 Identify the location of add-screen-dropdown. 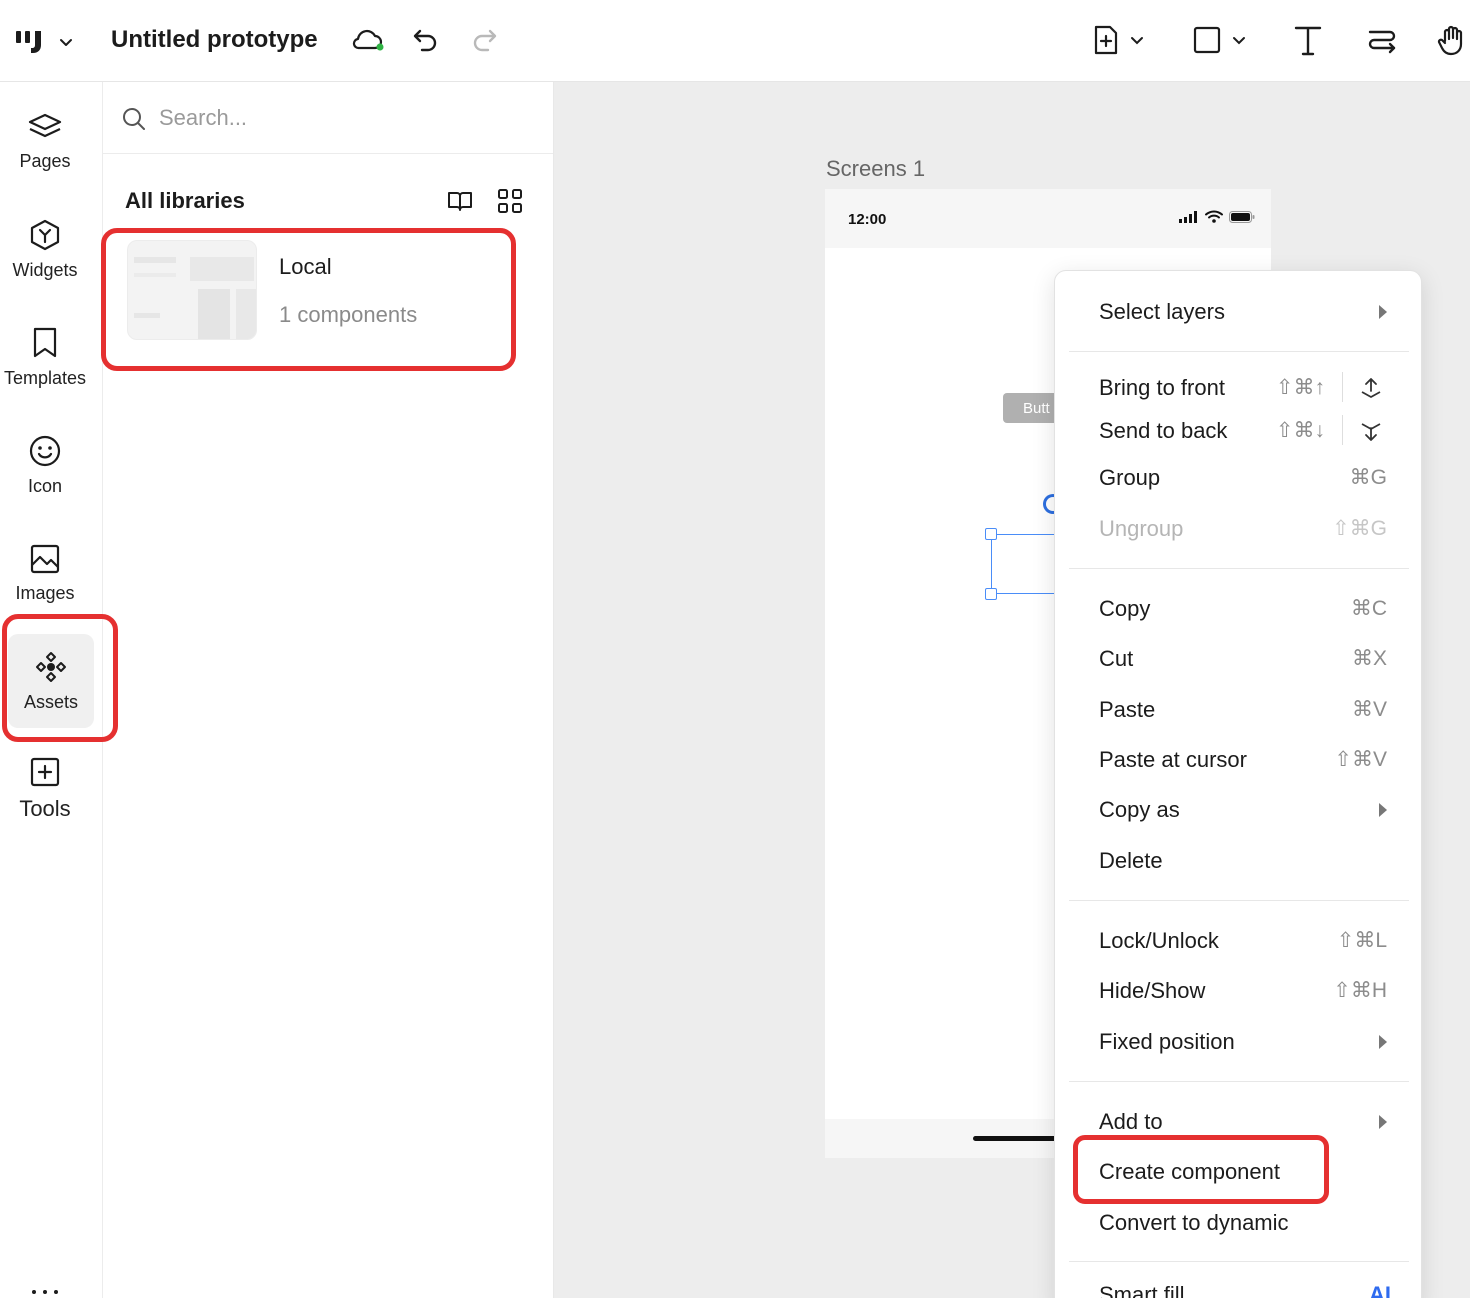
(1137, 40).